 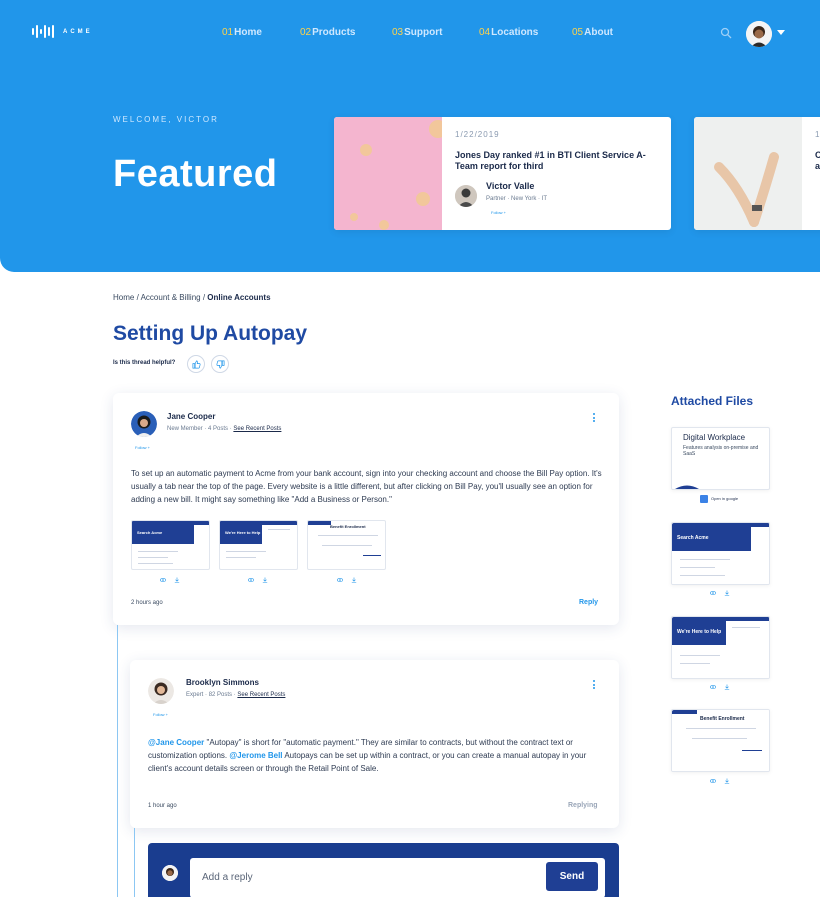 I want to click on nav-support: 03Support, so click(x=417, y=32).